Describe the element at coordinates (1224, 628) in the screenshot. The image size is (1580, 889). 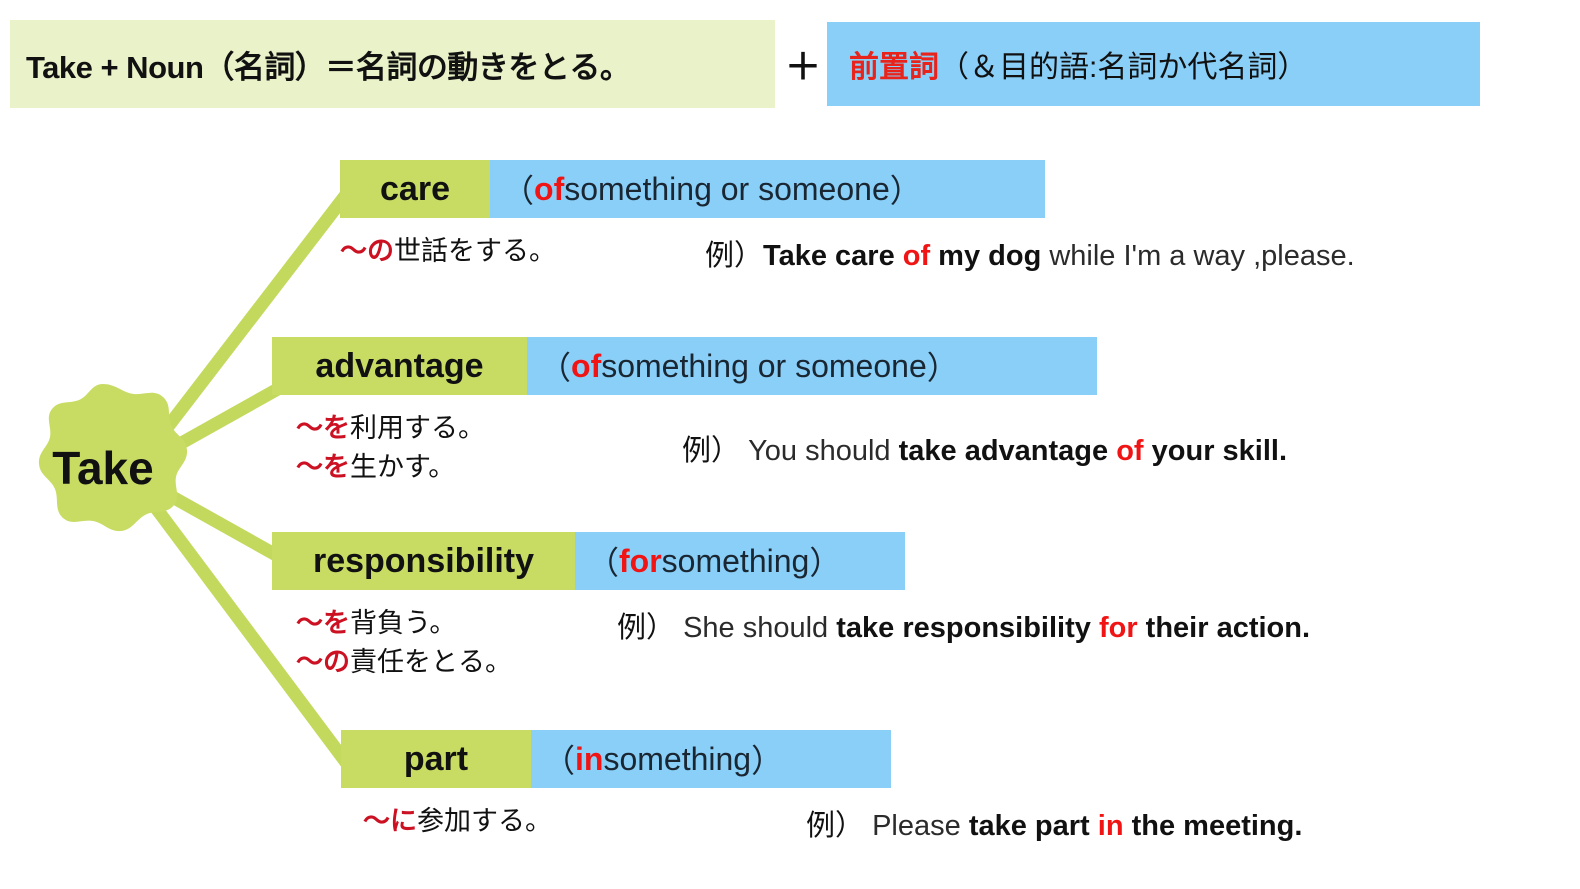
I see `example-bold-post: their action.` at that location.